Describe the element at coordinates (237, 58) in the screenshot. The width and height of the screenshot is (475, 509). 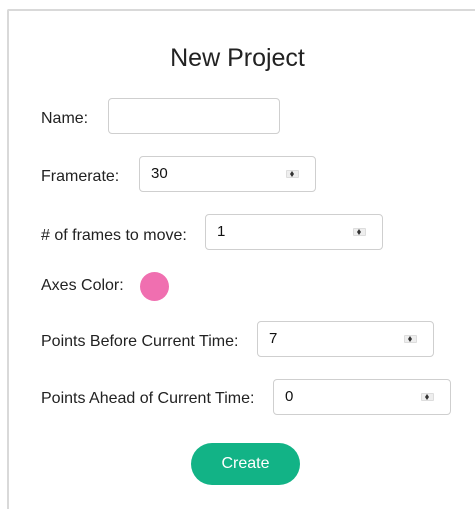
I see `dialog-title: New Project` at that location.